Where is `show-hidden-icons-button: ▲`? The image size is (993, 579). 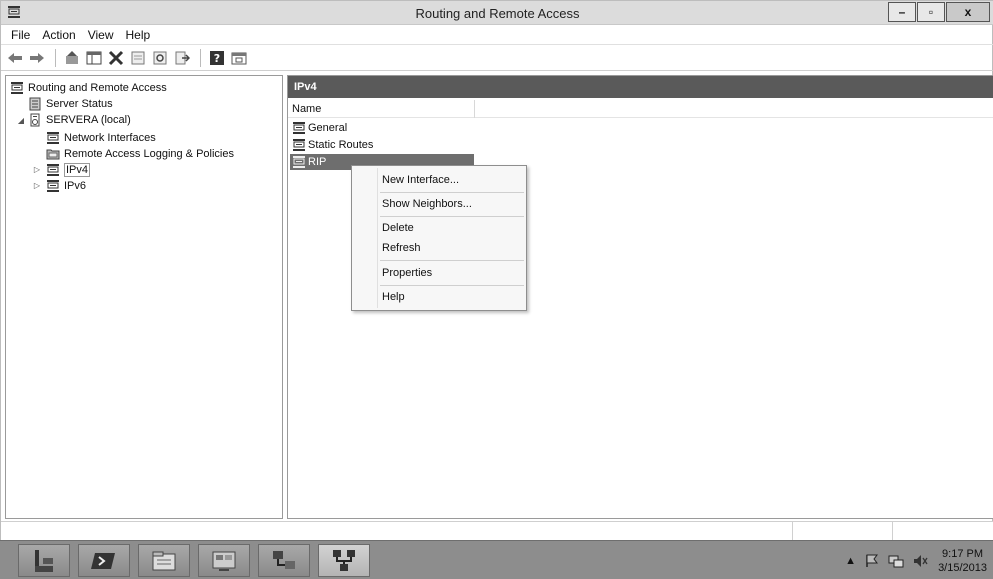 show-hidden-icons-button: ▲ is located at coordinates (850, 561).